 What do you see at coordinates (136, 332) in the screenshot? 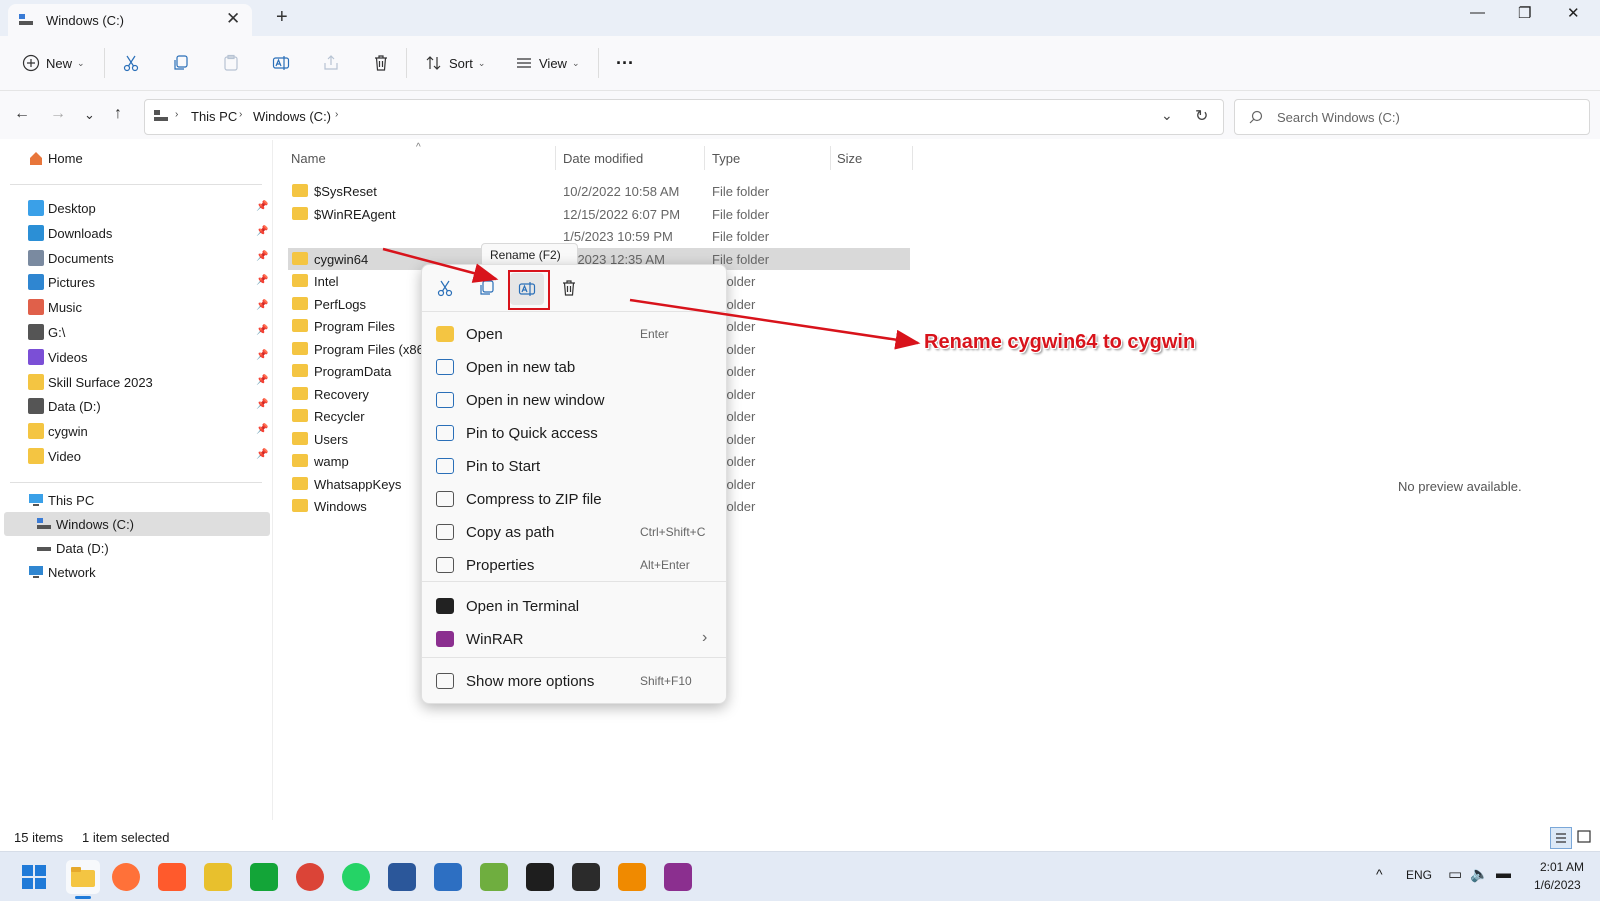
I see `nav-quick-item: G:\ 📌` at bounding box center [136, 332].